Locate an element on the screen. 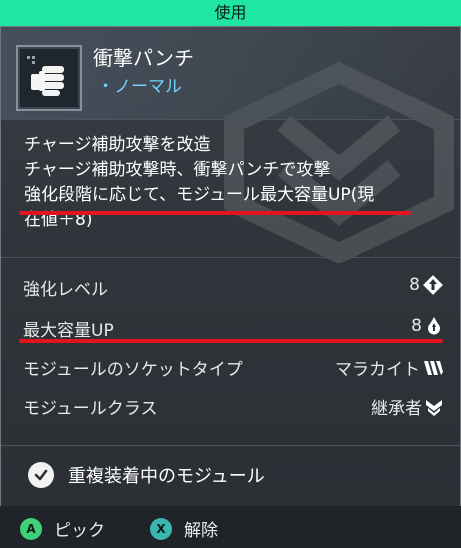 This screenshot has height=548, width=461. duplicate-module-toggle: 重複装着中のモジュール is located at coordinates (146, 475).